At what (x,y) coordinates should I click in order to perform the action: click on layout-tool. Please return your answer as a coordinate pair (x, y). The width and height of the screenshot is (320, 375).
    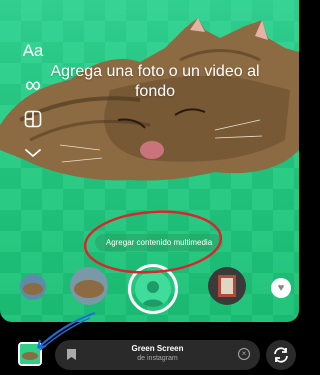
    Looking at the image, I should click on (33, 119).